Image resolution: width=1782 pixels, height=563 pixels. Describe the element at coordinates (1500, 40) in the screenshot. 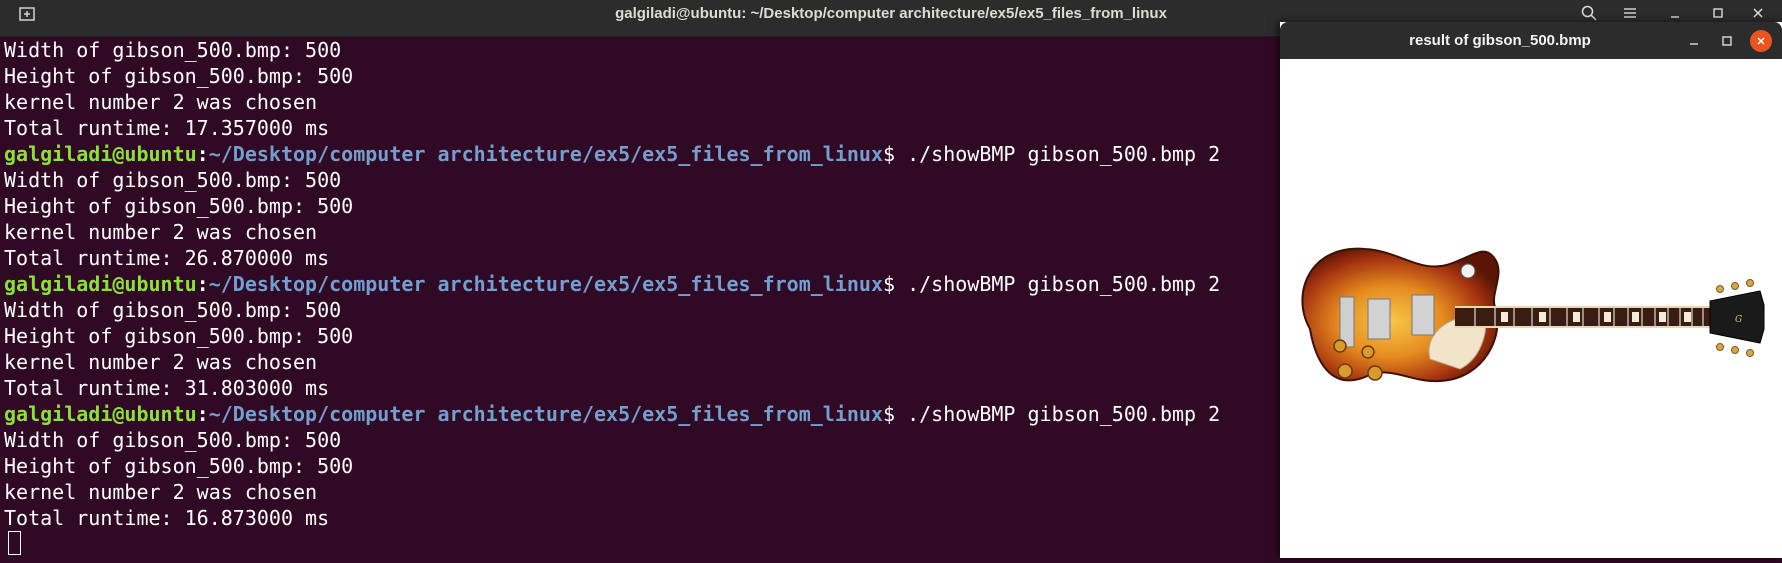

I see `viewer-title: result of gibson_500.bmp` at that location.